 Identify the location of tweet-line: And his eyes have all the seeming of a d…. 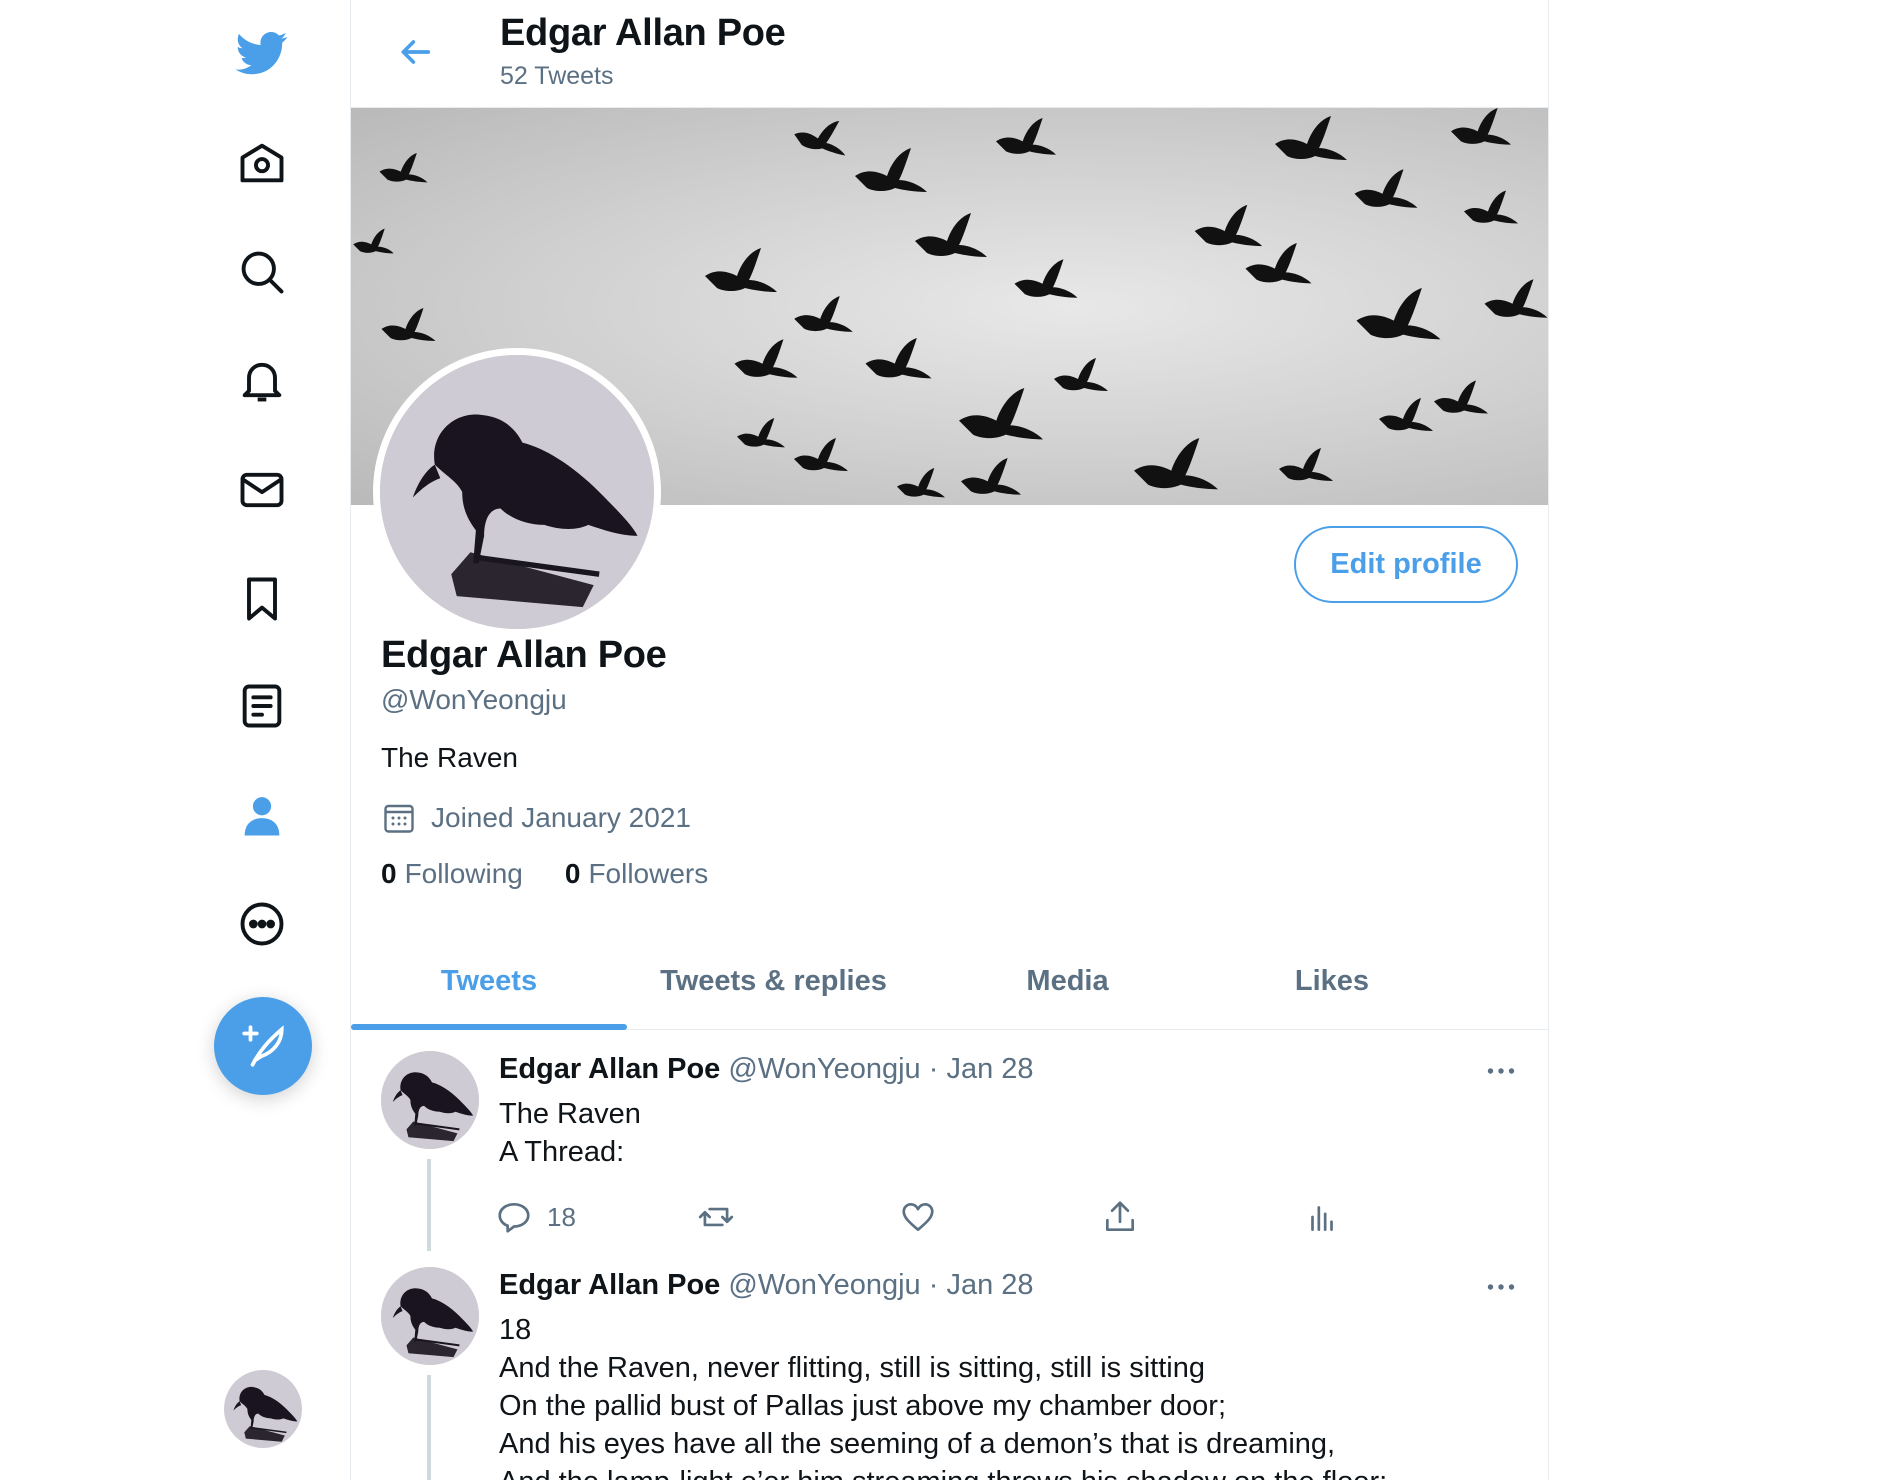
(917, 1444).